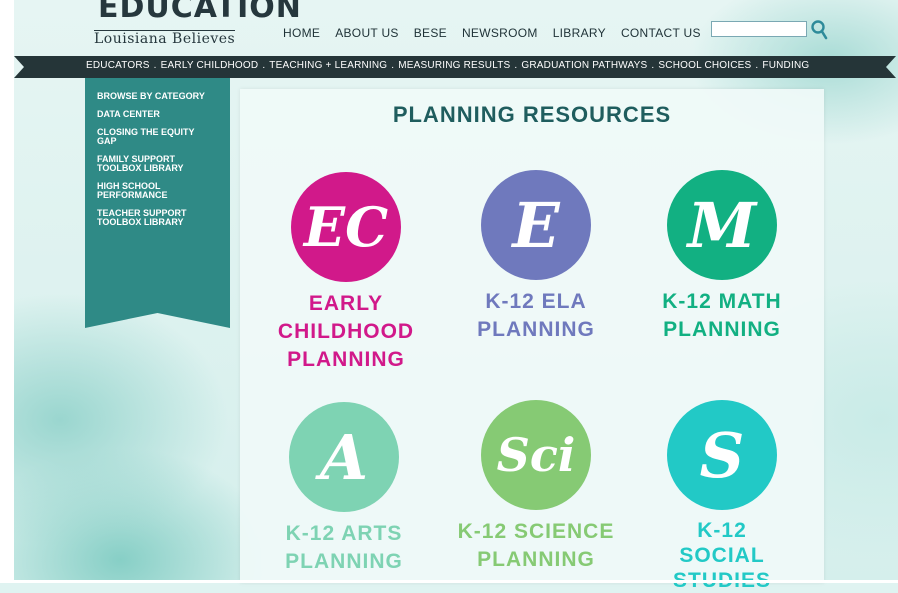 The width and height of the screenshot is (898, 593). I want to click on logo-wordmark: EDUCATION, so click(200, 12).